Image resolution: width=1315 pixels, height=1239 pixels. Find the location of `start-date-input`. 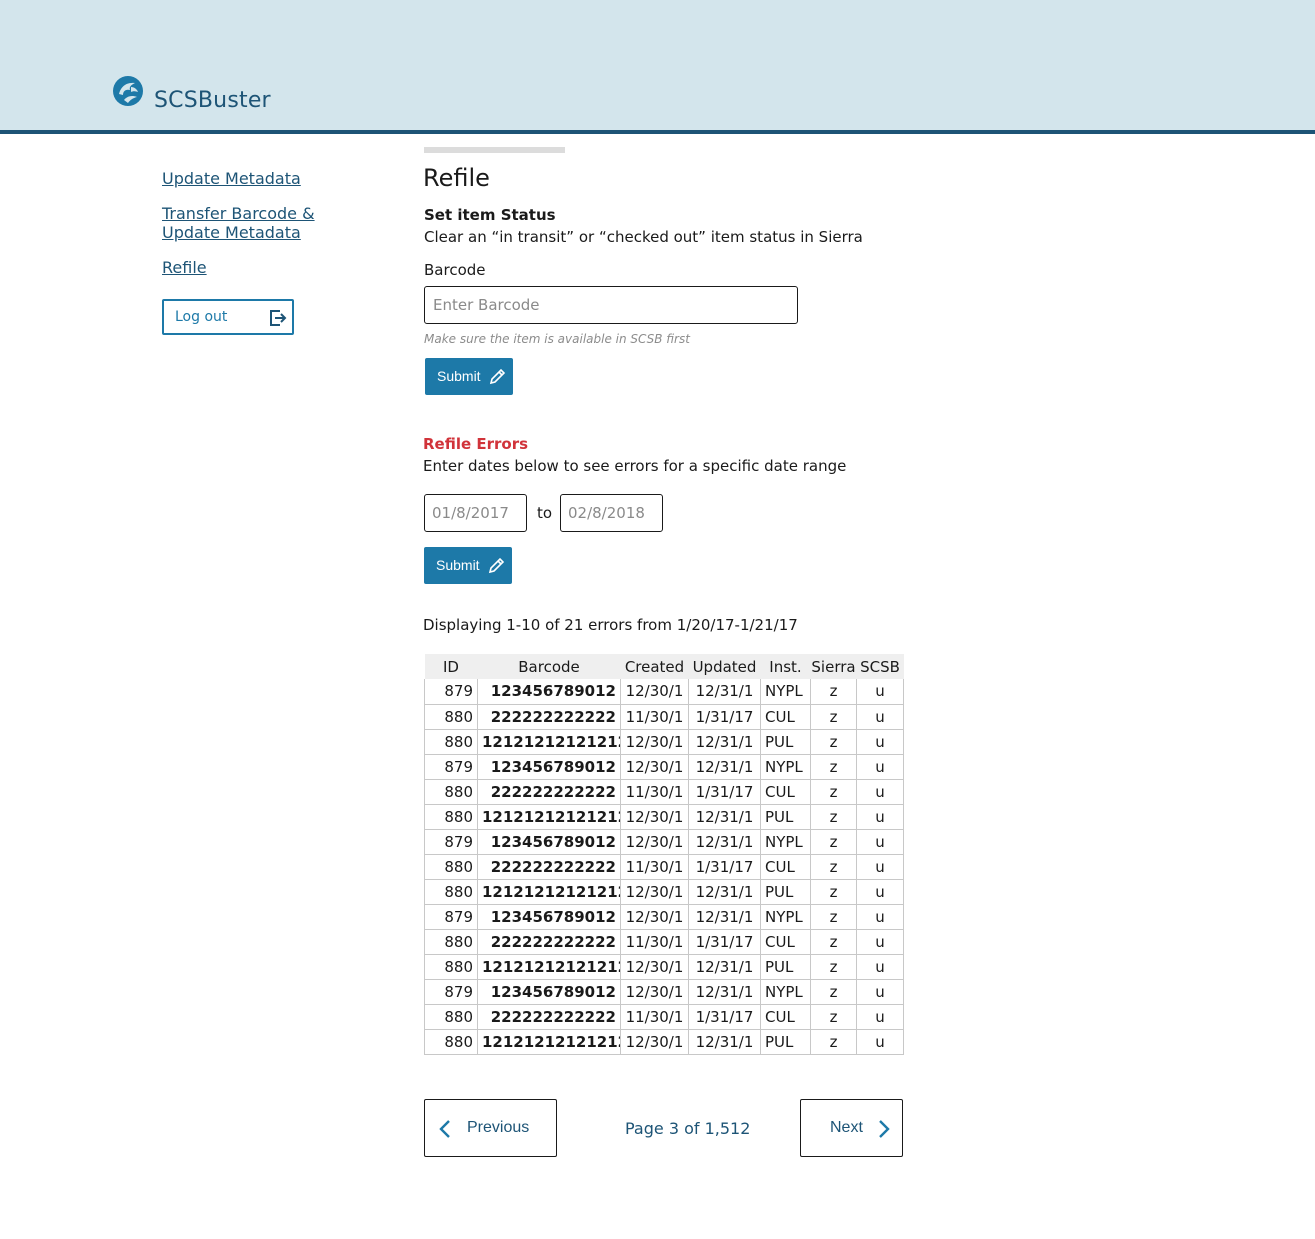

start-date-input is located at coordinates (475, 513).